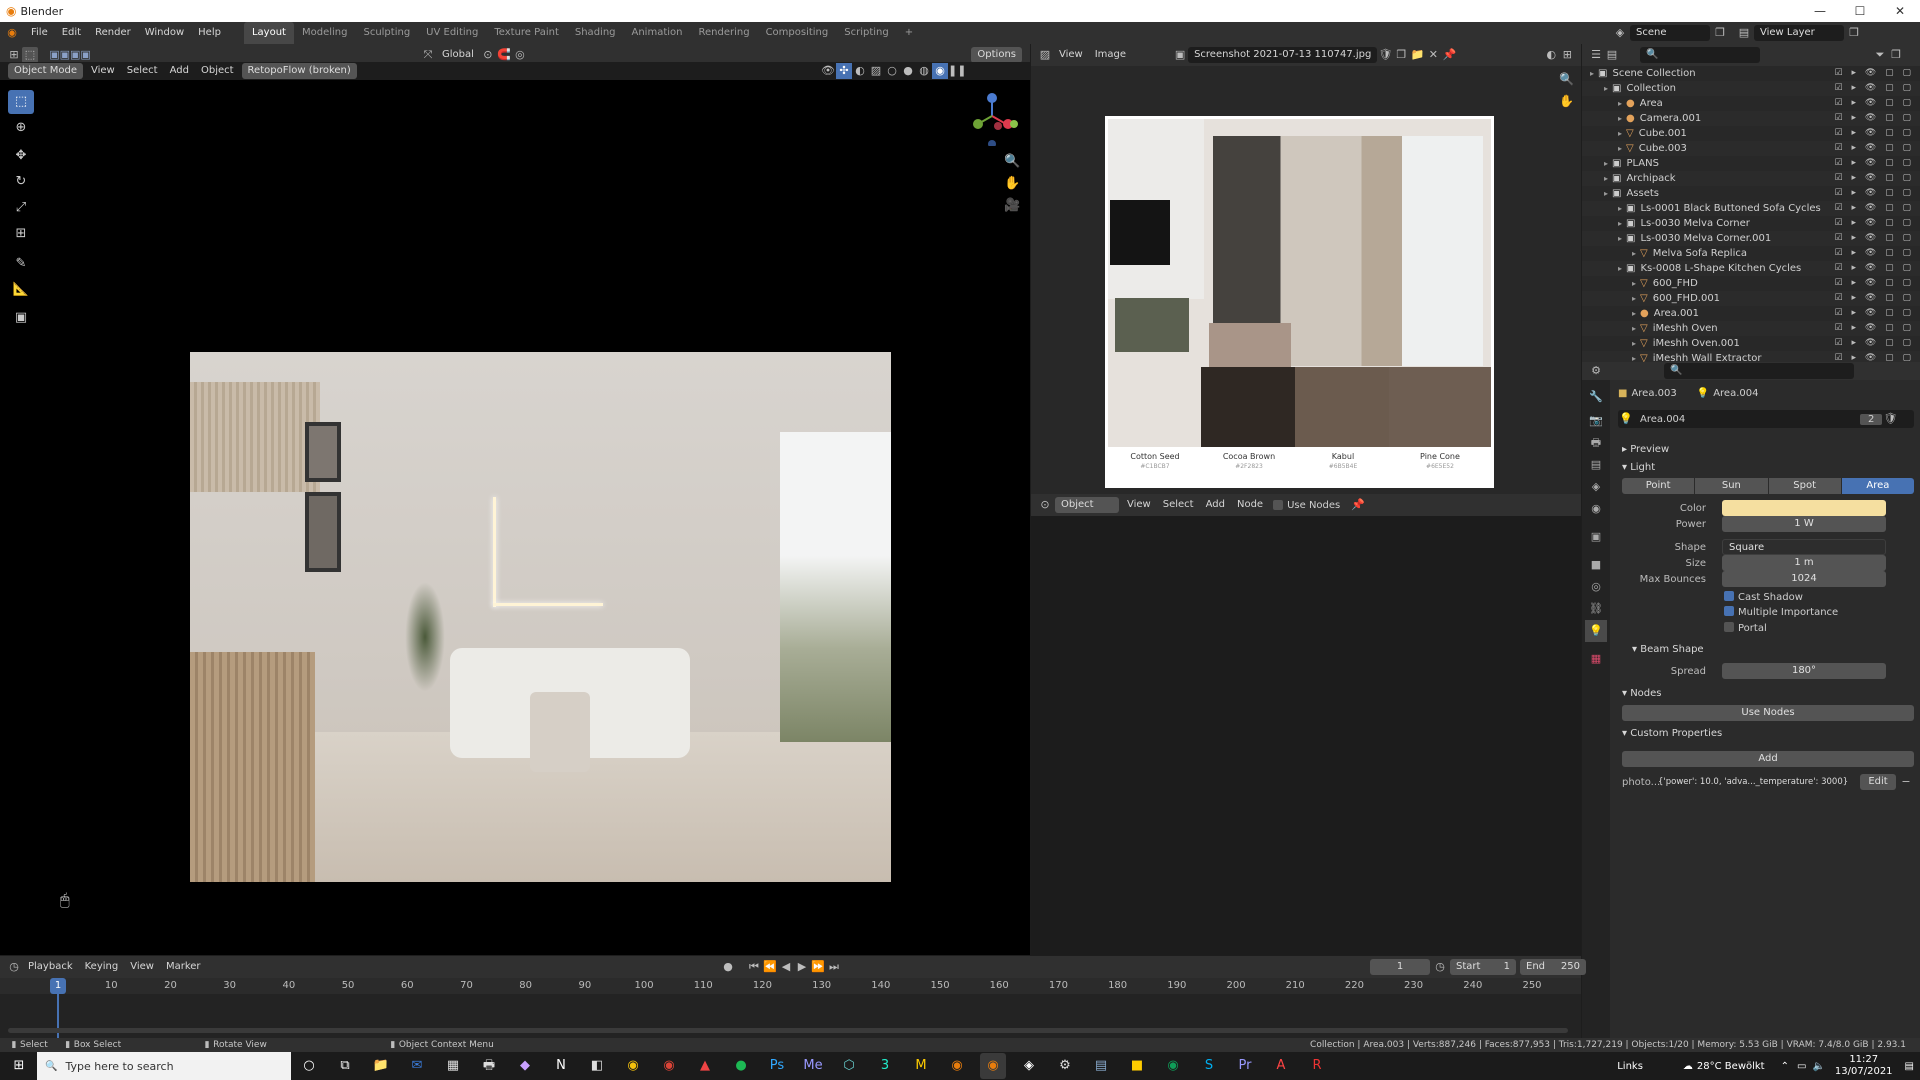 The height and width of the screenshot is (1080, 1920). I want to click on timeline-menu-view: View, so click(142, 967).